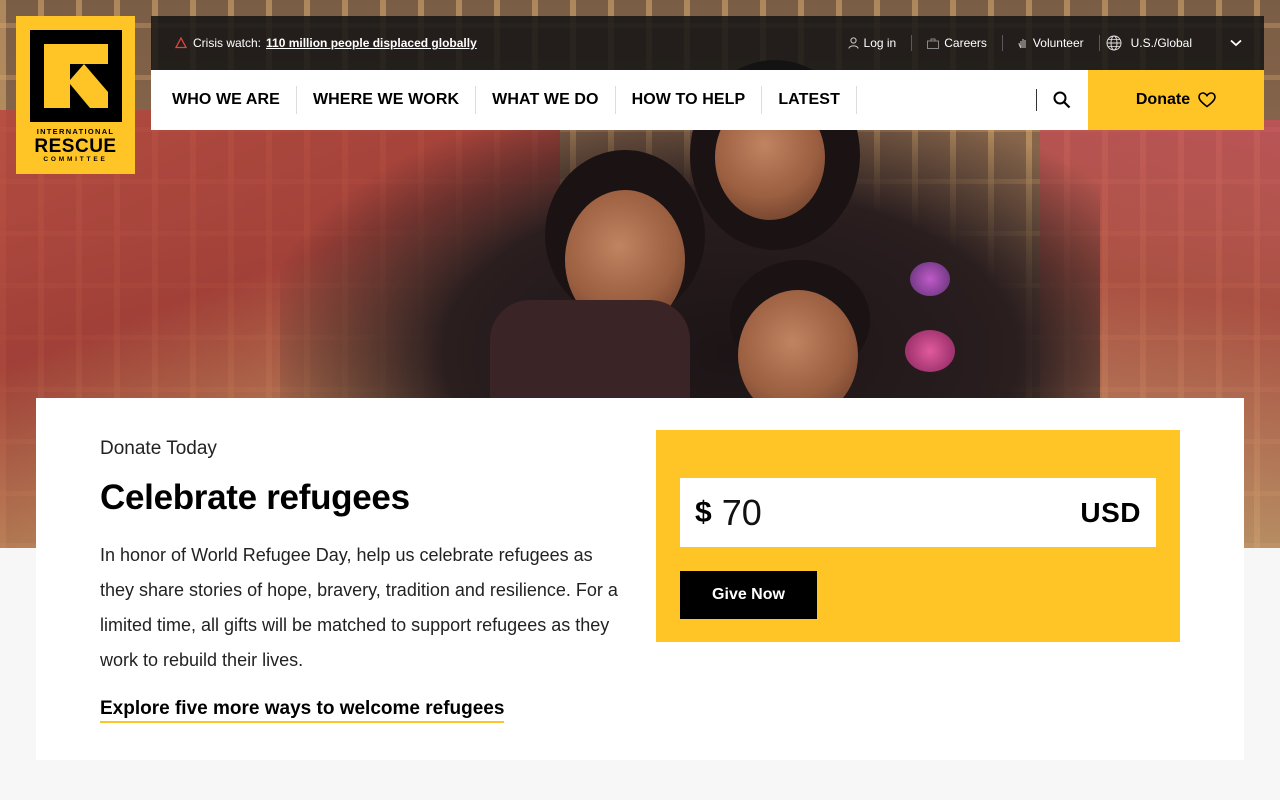 This screenshot has width=1280, height=800. Describe the element at coordinates (1161, 43) in the screenshot. I see `region-label: U.S./Global` at that location.